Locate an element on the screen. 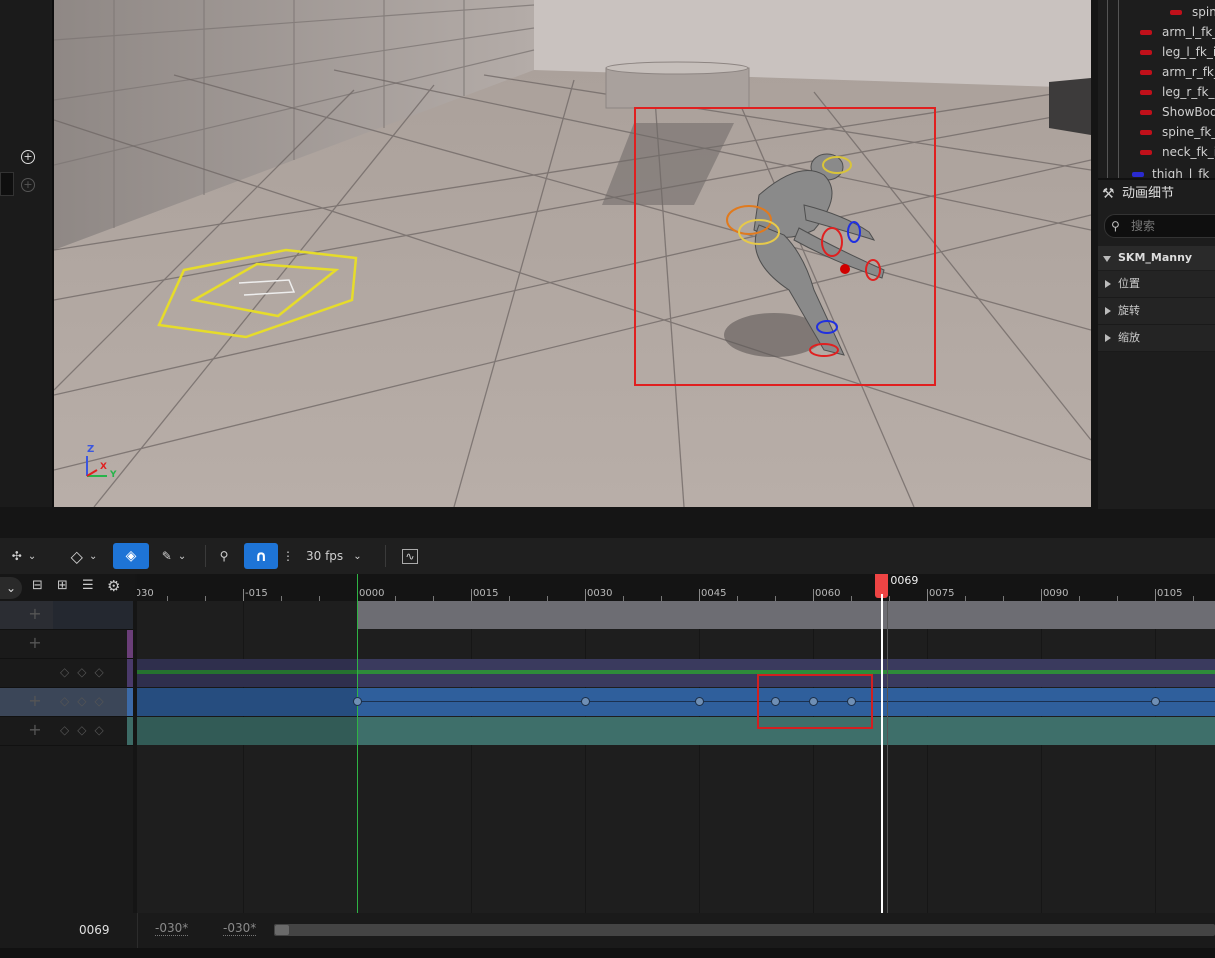  left-panel-field is located at coordinates (7, 184).